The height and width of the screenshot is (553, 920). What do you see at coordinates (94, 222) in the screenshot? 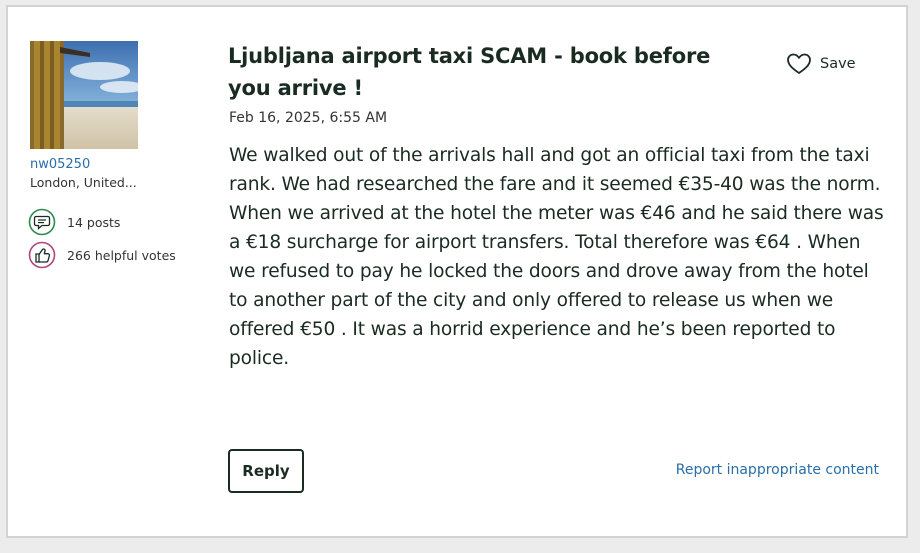
I see `posts-count: 14 posts` at bounding box center [94, 222].